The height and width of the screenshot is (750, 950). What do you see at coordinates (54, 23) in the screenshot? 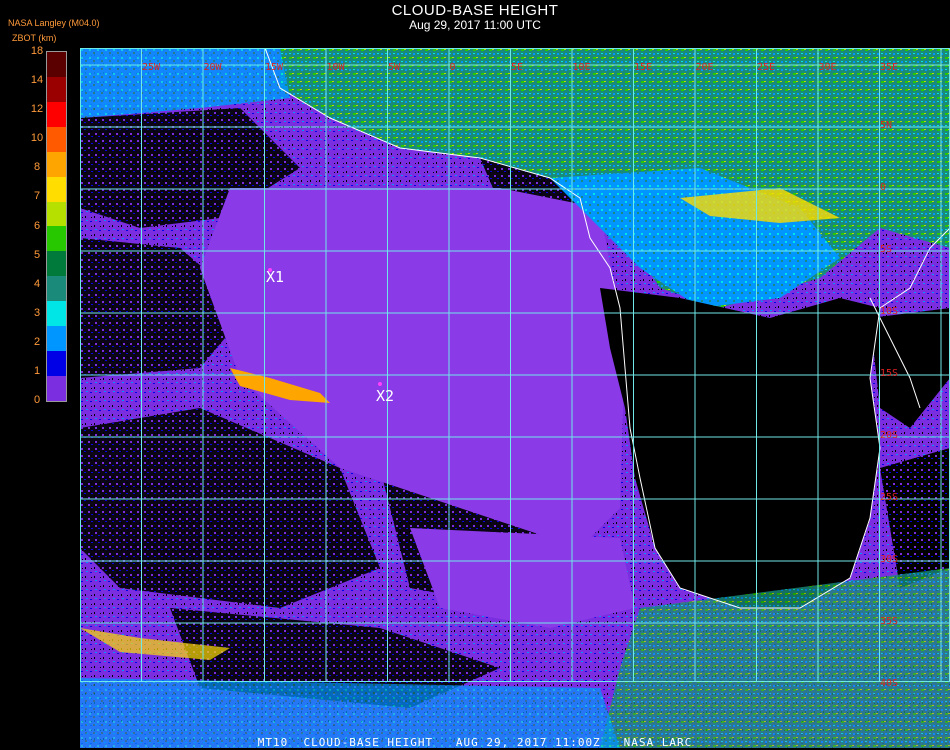
I see `producer-label: NASA Langley (M04.0)` at bounding box center [54, 23].